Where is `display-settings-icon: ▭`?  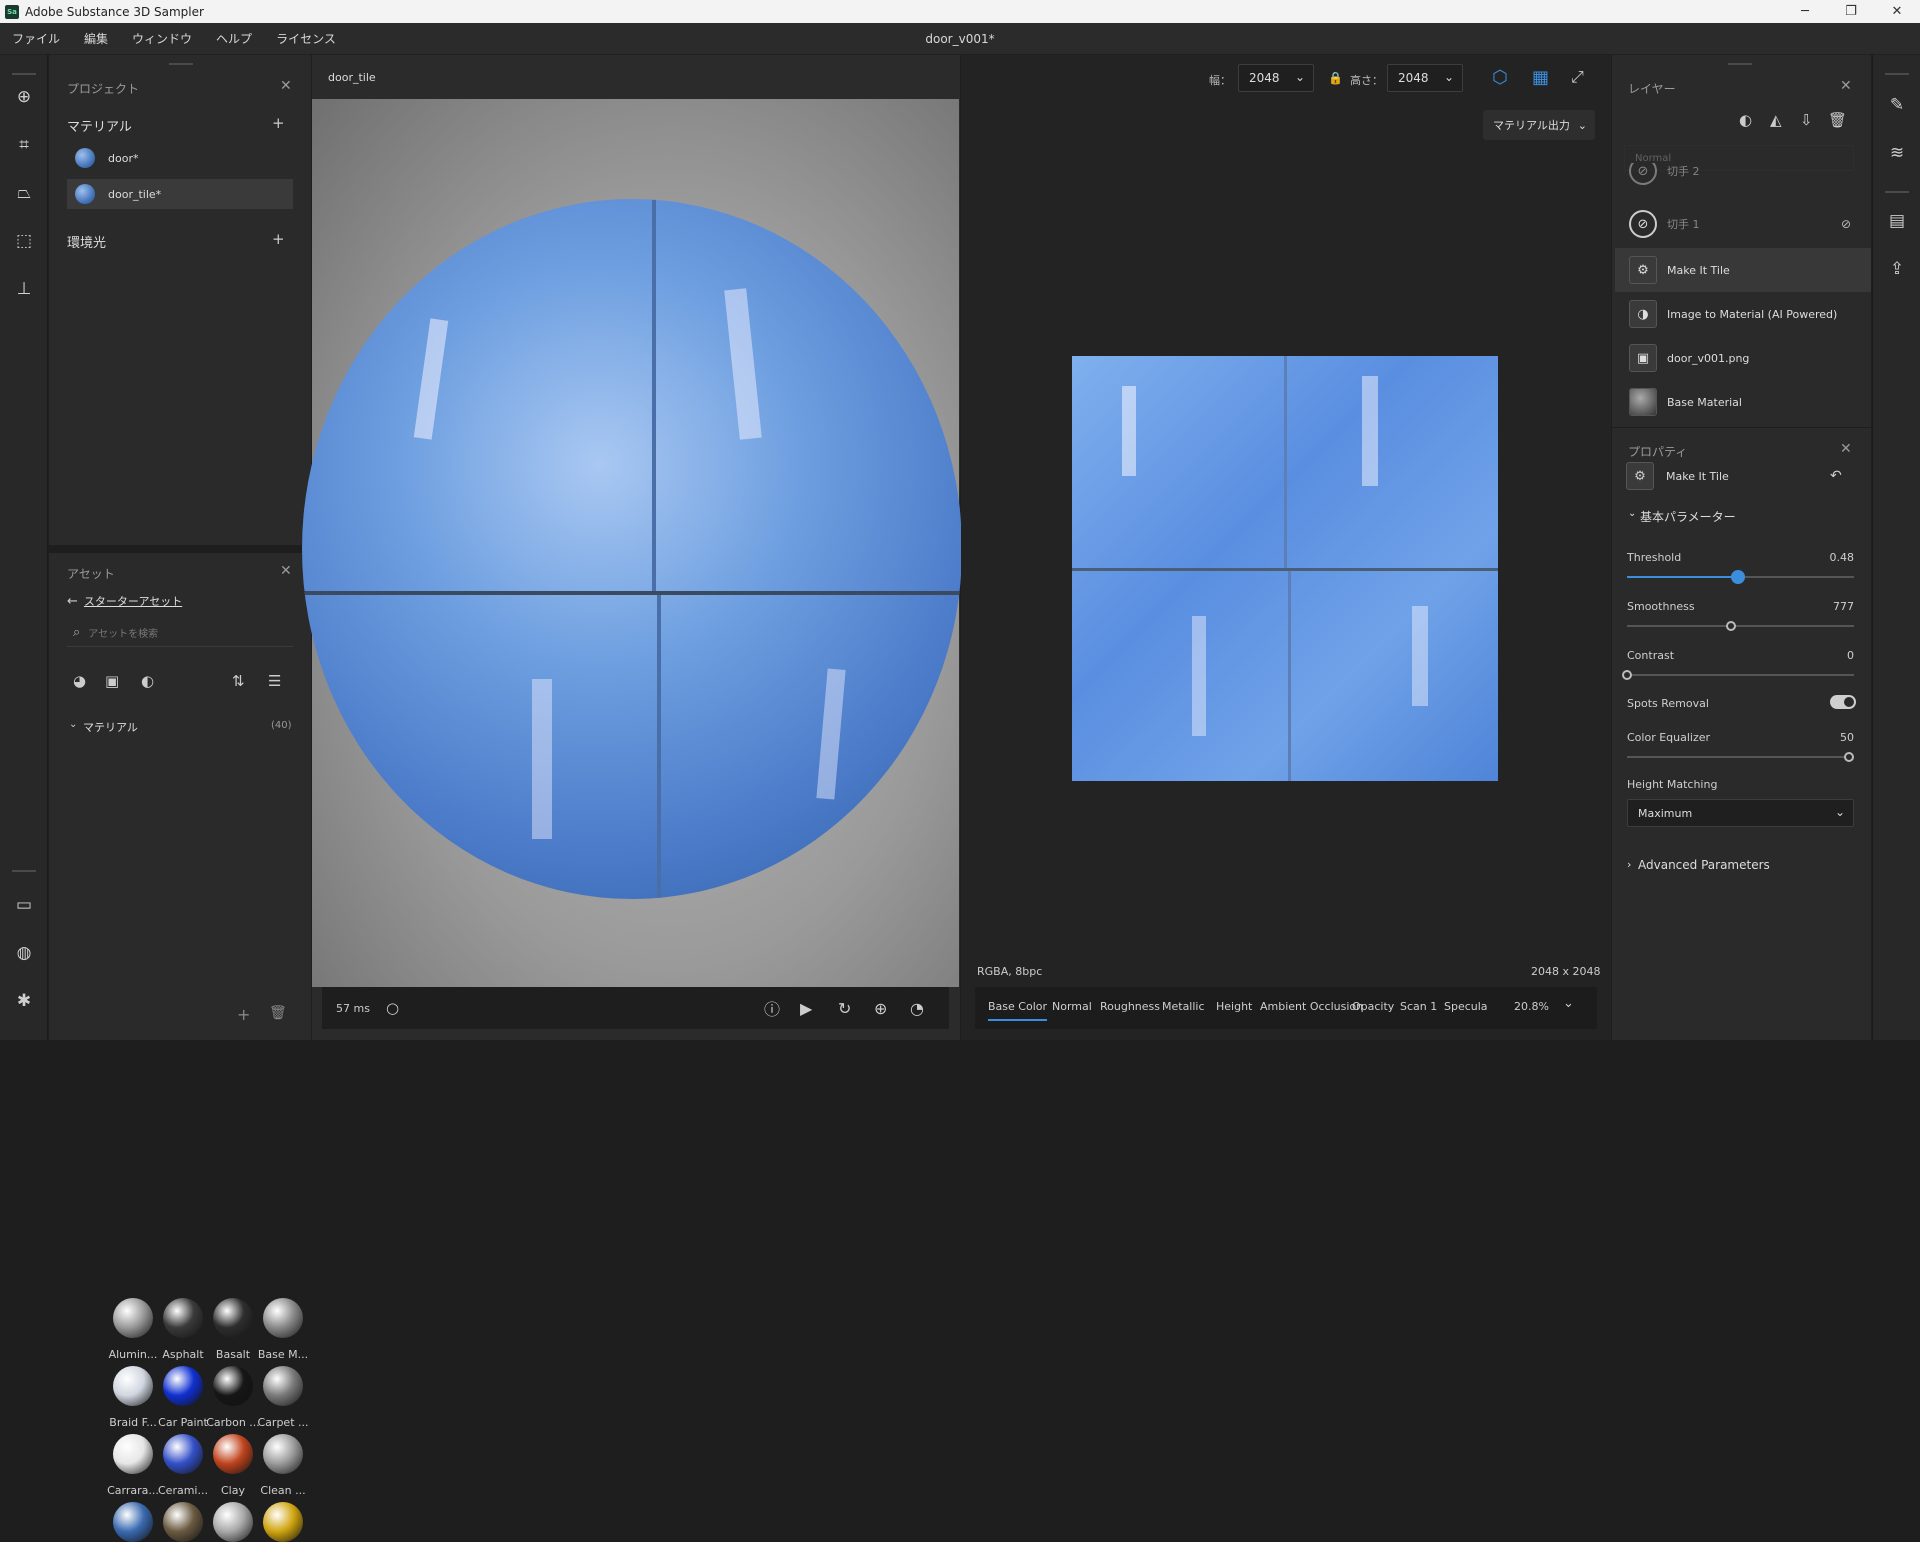 display-settings-icon: ▭ is located at coordinates (24, 905).